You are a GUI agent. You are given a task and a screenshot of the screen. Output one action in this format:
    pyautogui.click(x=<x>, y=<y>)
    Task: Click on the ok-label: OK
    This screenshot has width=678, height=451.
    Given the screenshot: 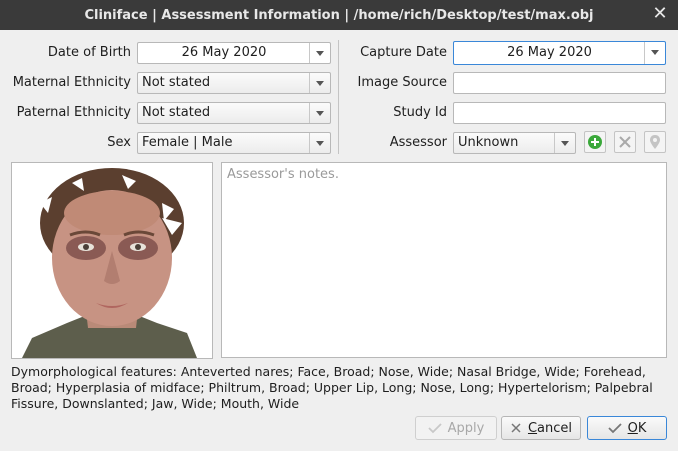 What is the action you would take?
    pyautogui.click(x=637, y=428)
    